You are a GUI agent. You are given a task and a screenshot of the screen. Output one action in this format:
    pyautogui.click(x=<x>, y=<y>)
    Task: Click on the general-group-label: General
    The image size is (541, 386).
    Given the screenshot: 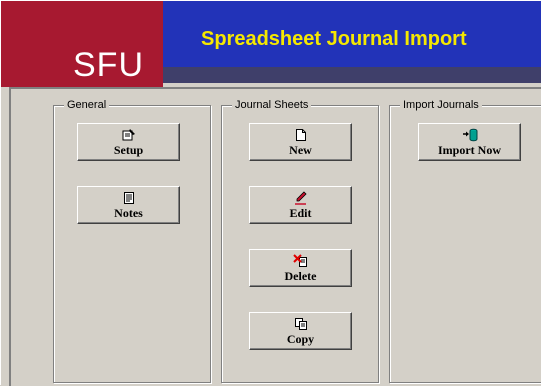 What is the action you would take?
    pyautogui.click(x=87, y=105)
    